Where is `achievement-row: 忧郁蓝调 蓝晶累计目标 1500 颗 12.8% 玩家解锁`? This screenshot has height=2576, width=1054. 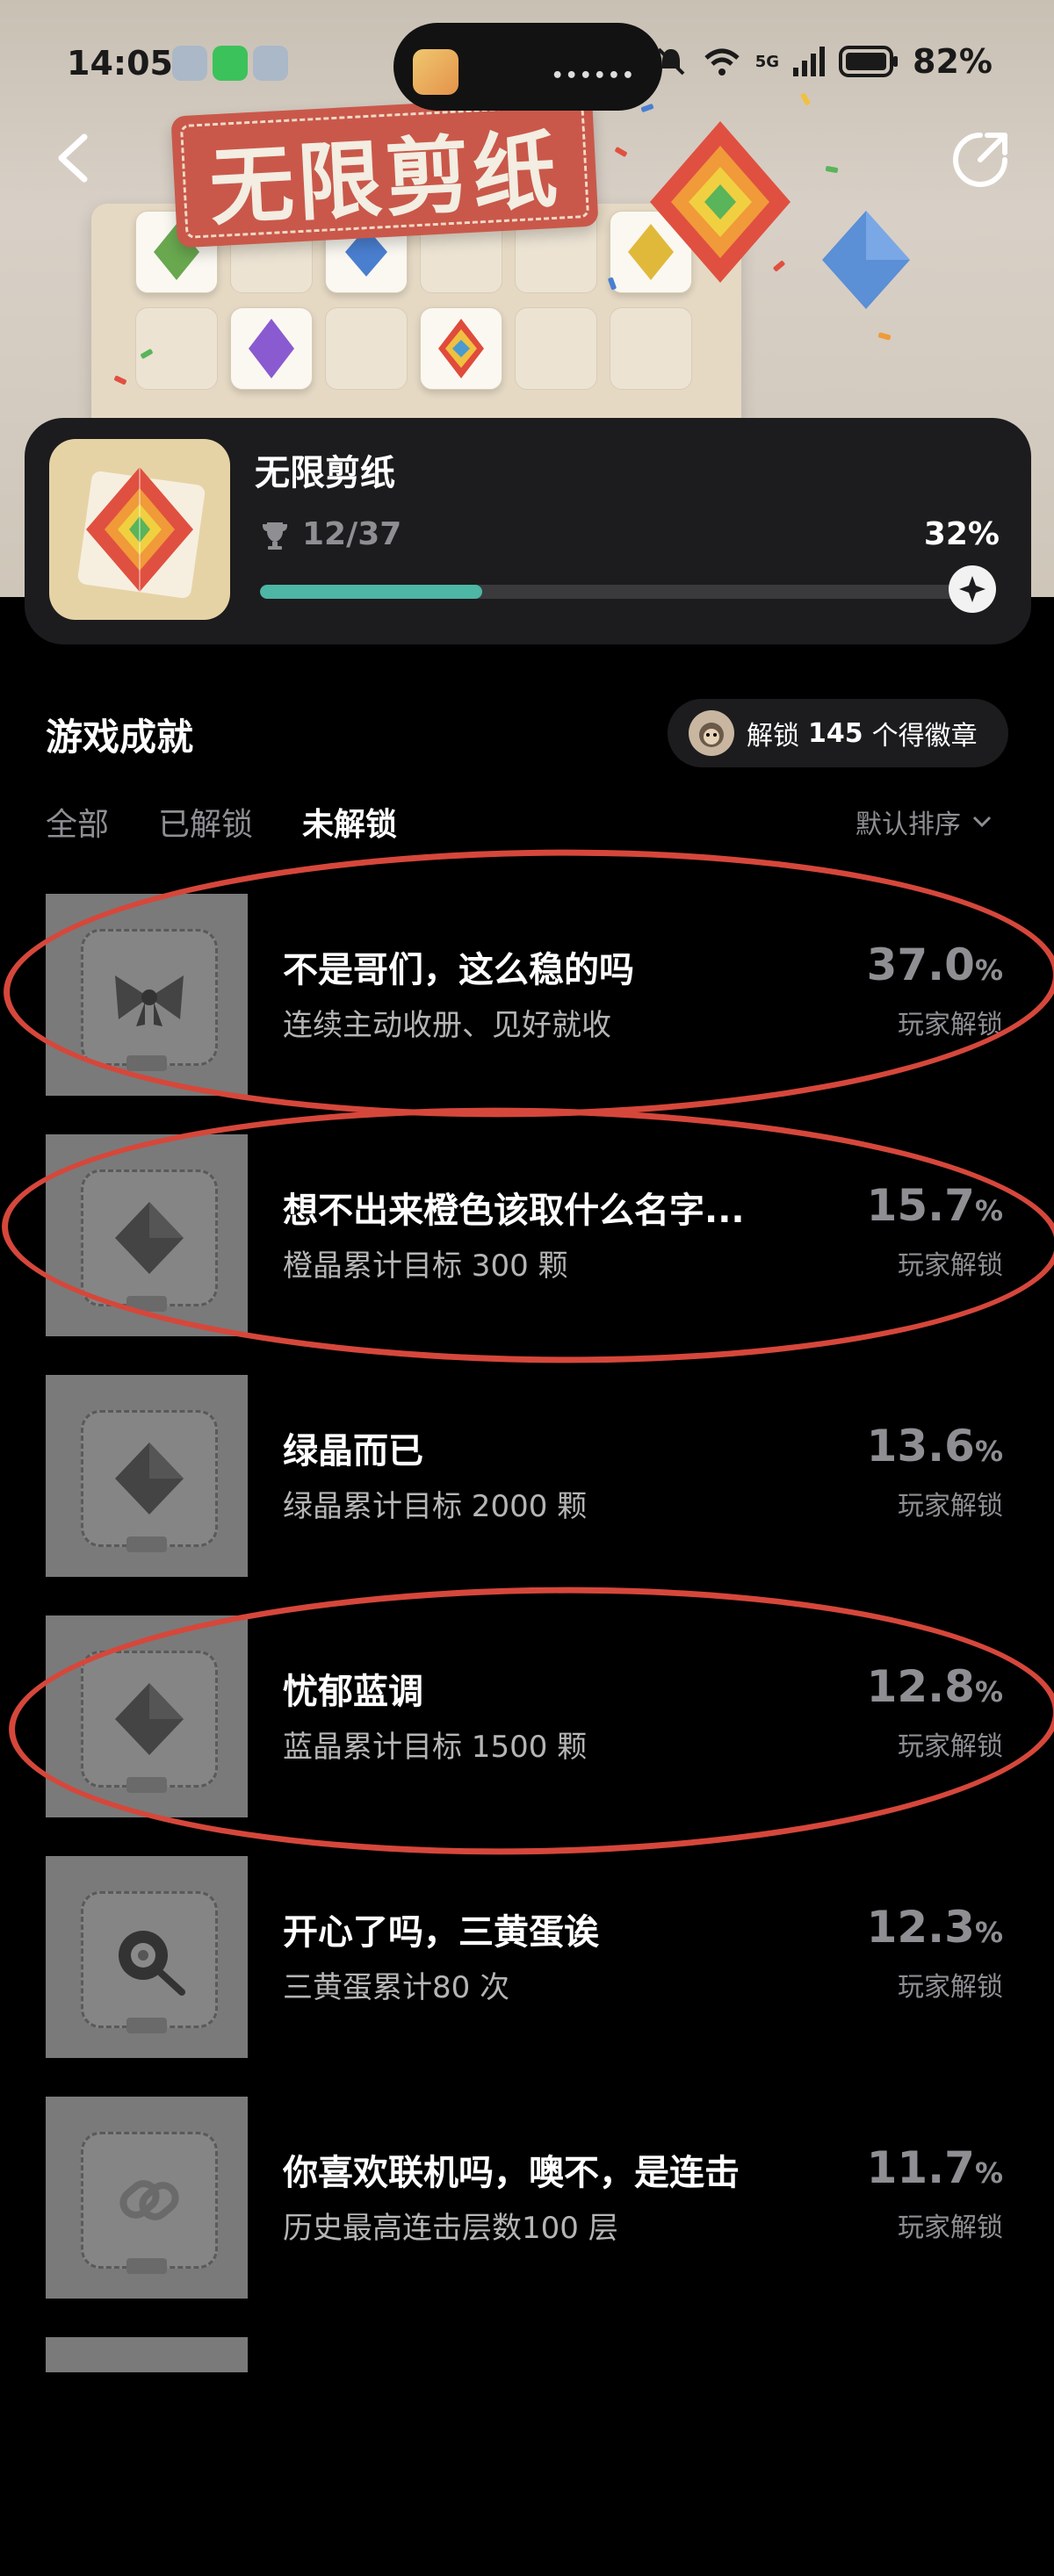 achievement-row: 忧郁蓝调 蓝晶累计目标 1500 颗 12.8% 玩家解锁 is located at coordinates (527, 1734).